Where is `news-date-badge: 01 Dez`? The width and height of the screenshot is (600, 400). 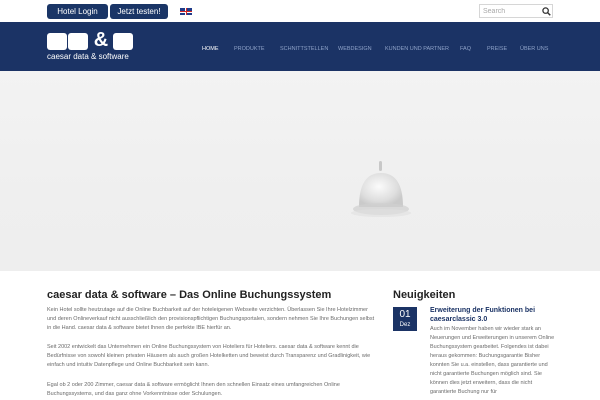
news-date-badge: 01 Dez is located at coordinates (405, 319).